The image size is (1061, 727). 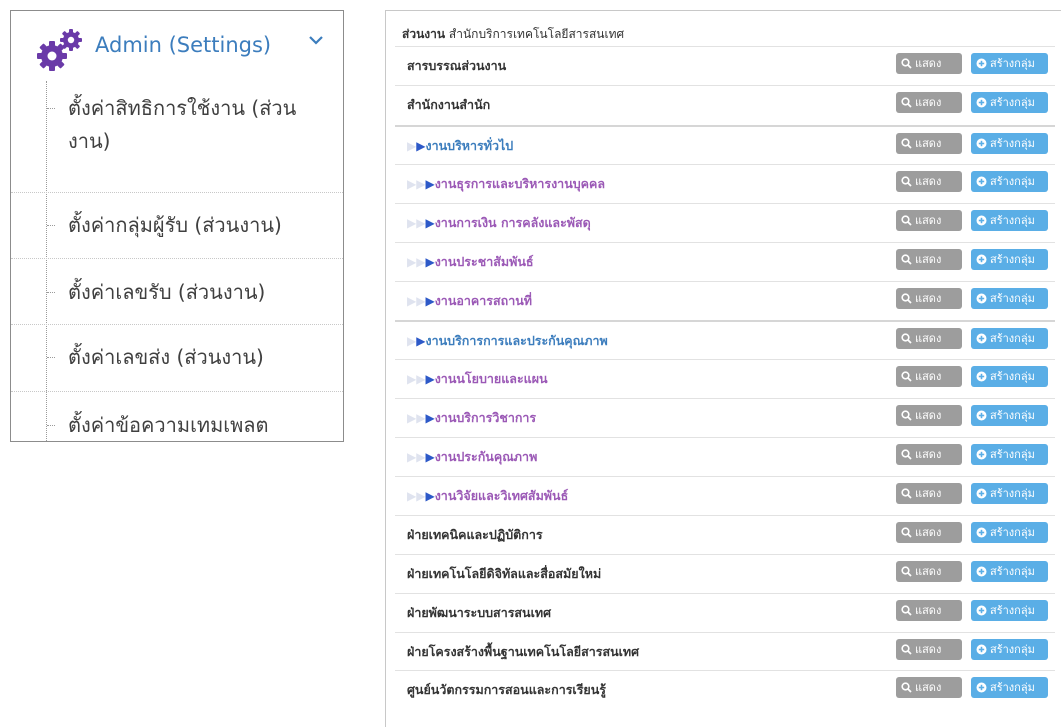 I want to click on settings-item-receive-number: ตั้งค่าเลขรับ (ส่วนงาน), so click(x=177, y=292).